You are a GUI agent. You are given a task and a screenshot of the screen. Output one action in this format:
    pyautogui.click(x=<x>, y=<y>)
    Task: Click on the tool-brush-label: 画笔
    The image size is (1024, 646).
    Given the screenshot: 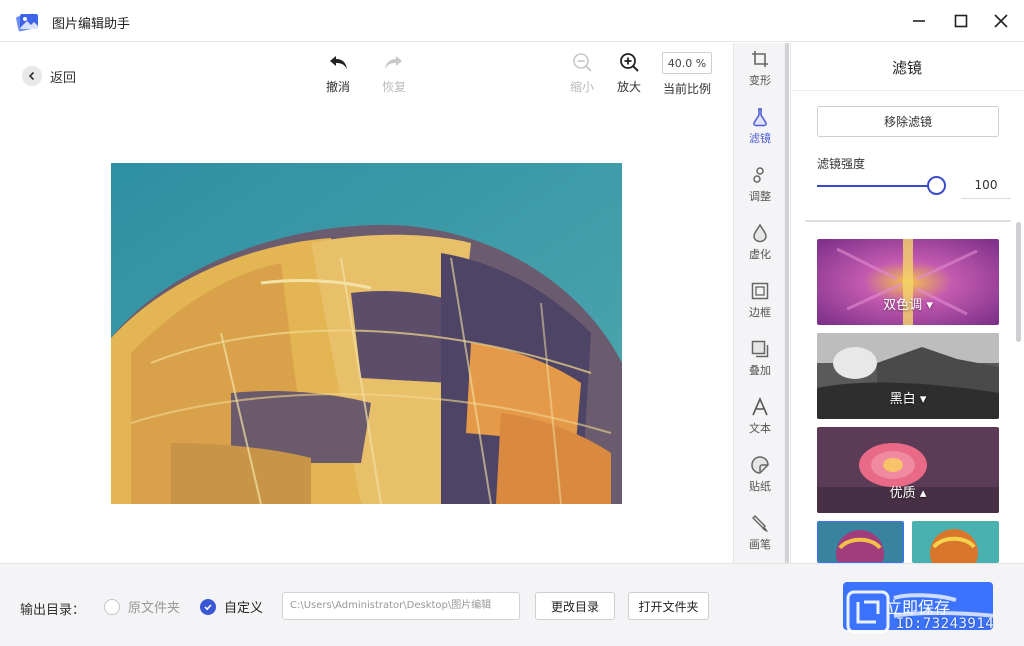 What is the action you would take?
    pyautogui.click(x=760, y=544)
    